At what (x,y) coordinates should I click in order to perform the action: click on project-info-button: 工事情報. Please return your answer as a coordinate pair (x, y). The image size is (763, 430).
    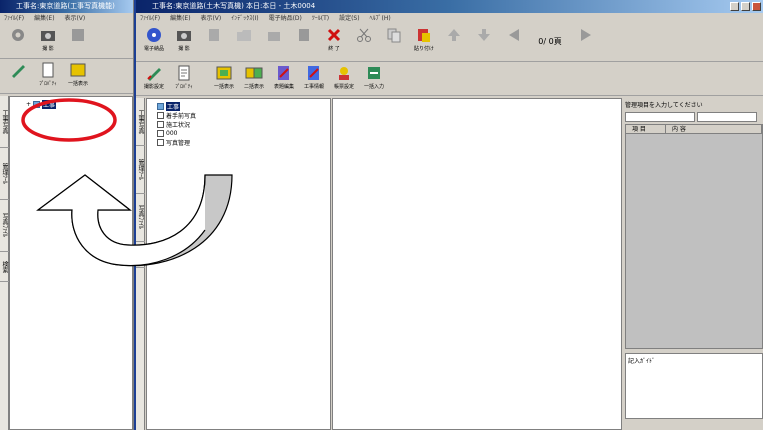
    Looking at the image, I should click on (314, 79).